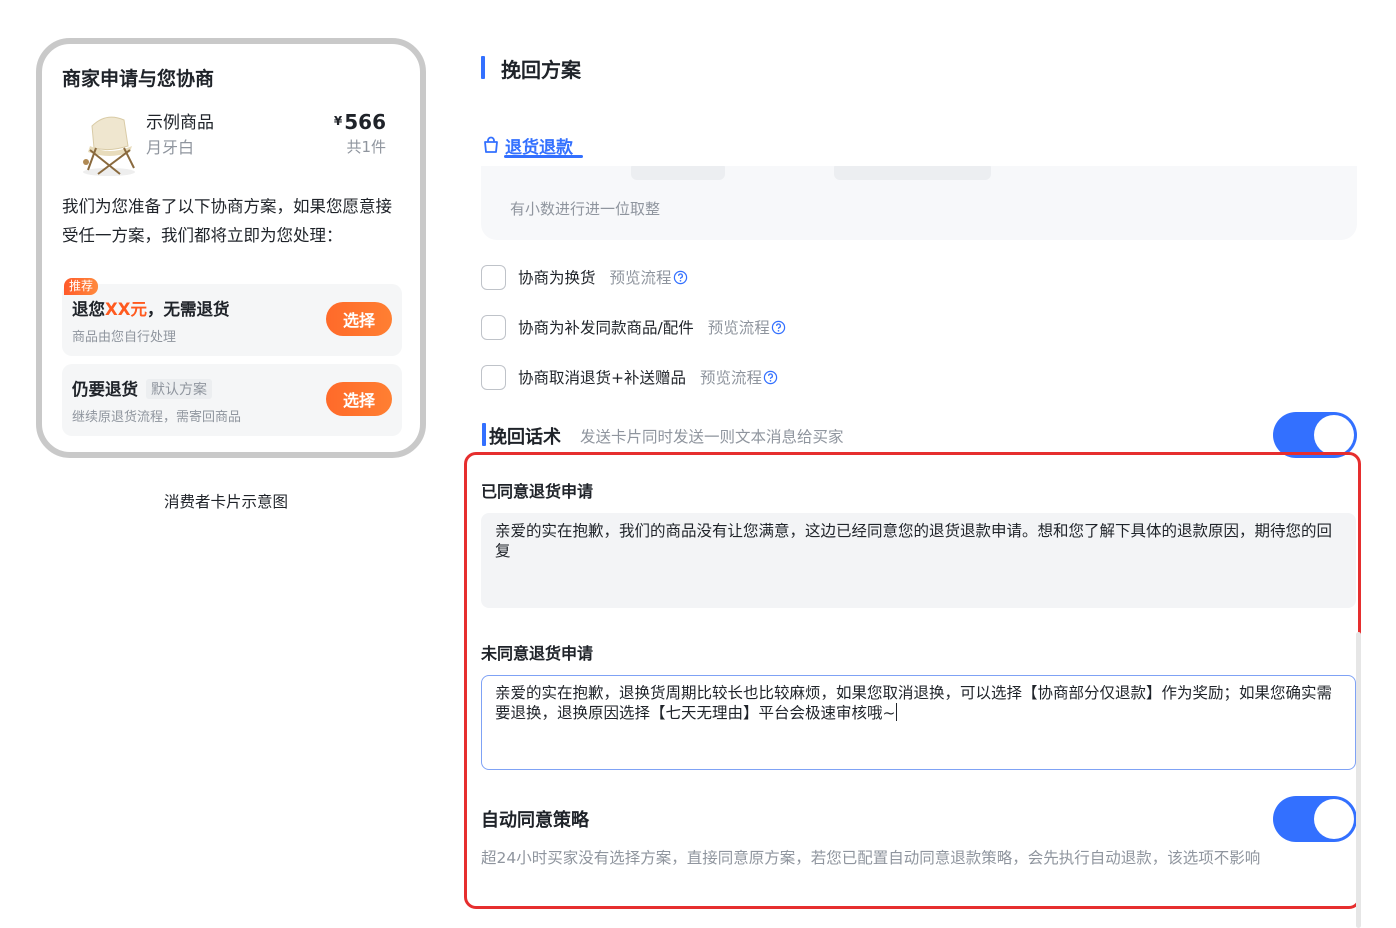 Image resolution: width=1396 pixels, height=928 pixels. Describe the element at coordinates (678, 173) in the screenshot. I see `amount-input` at that location.